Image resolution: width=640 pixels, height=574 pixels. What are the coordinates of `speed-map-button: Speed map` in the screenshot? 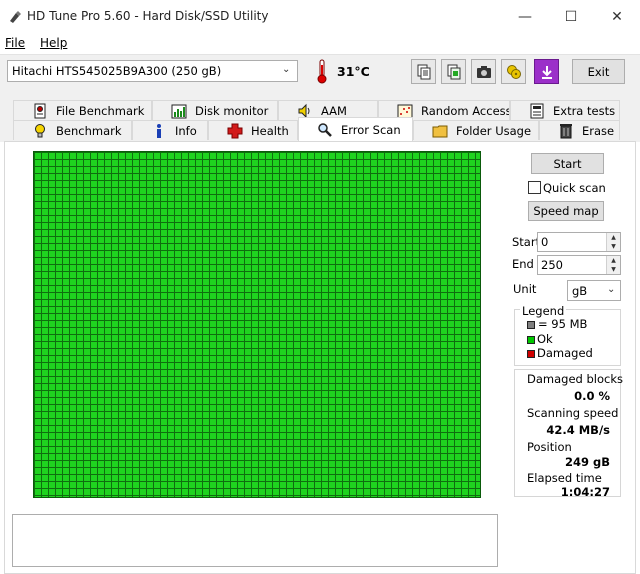 It's located at (566, 211).